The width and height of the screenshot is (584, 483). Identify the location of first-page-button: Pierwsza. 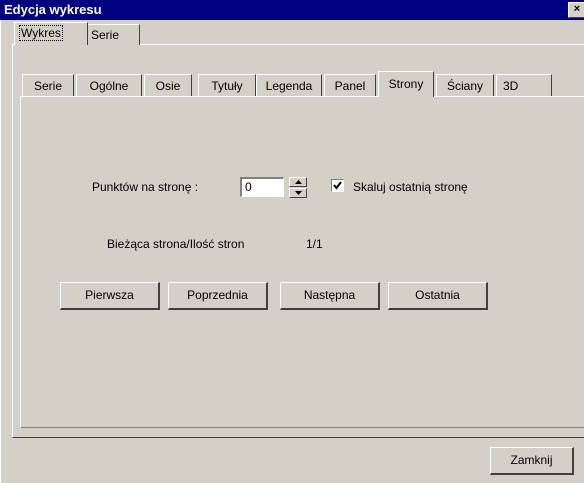
(110, 296).